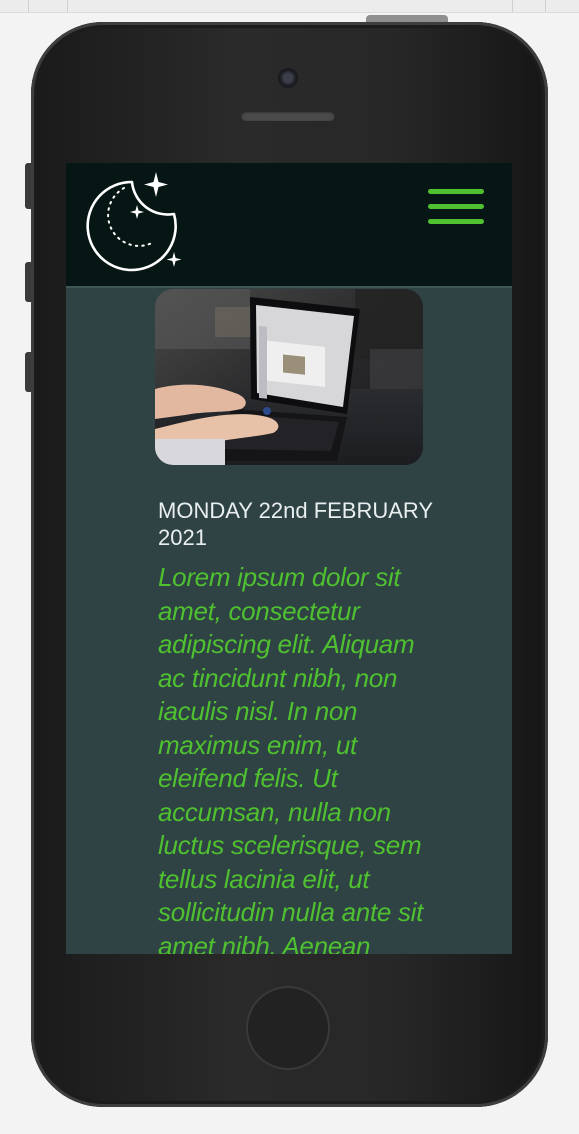  What do you see at coordinates (288, 1028) in the screenshot?
I see `home-button` at bounding box center [288, 1028].